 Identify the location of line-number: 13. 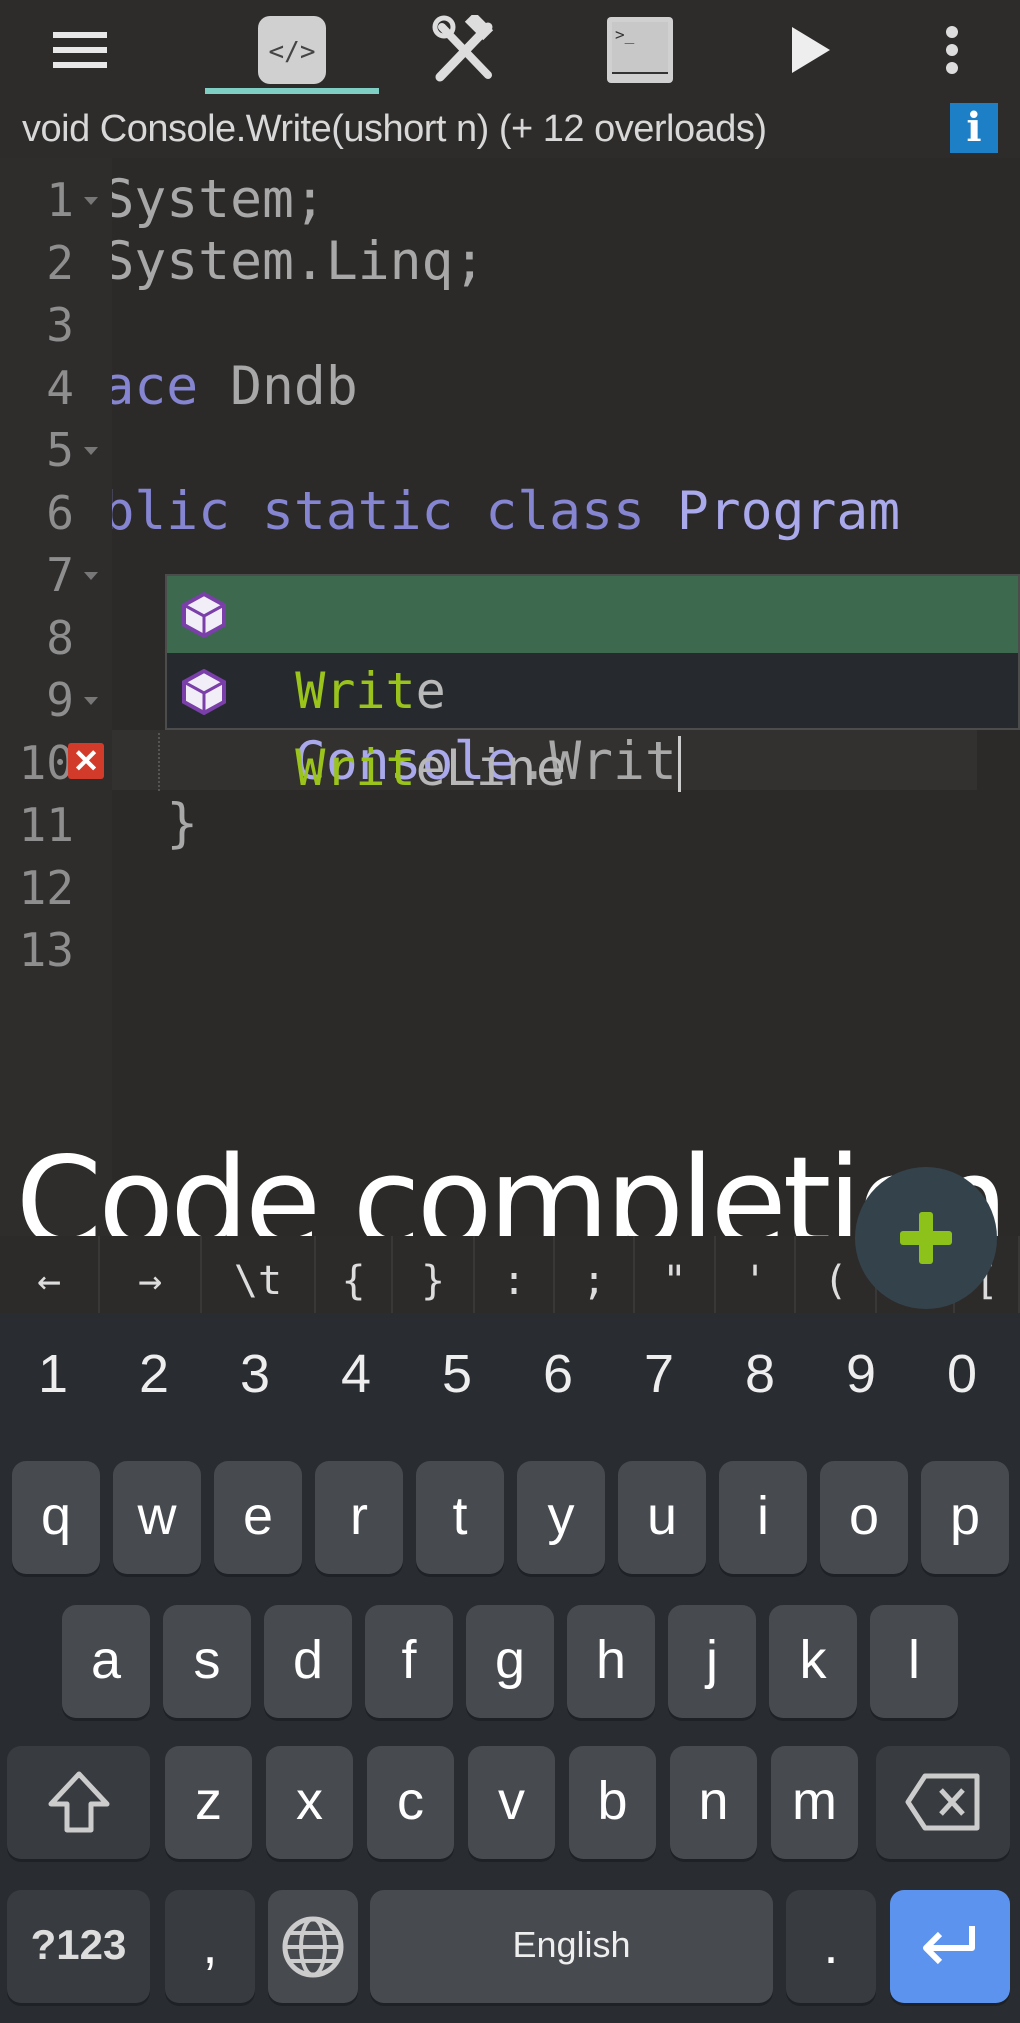
(46, 950).